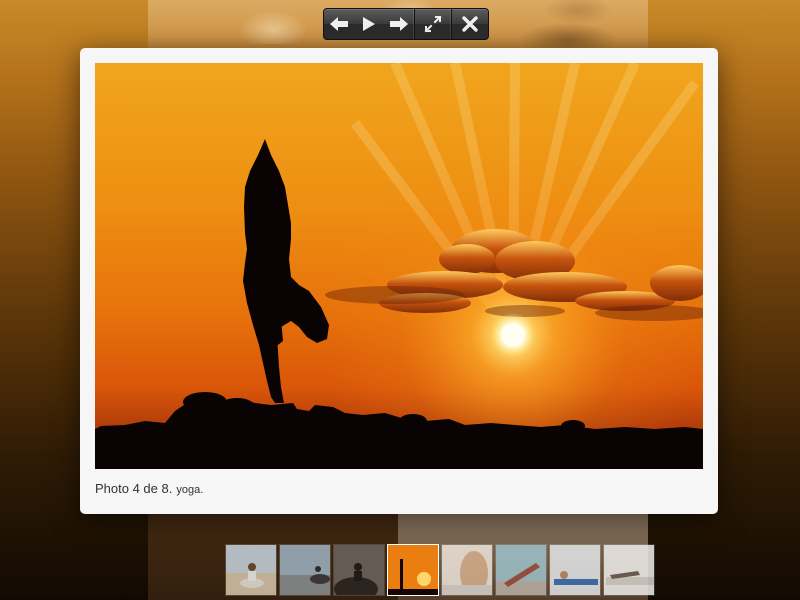  I want to click on thumbnail-7-image, so click(575, 570).